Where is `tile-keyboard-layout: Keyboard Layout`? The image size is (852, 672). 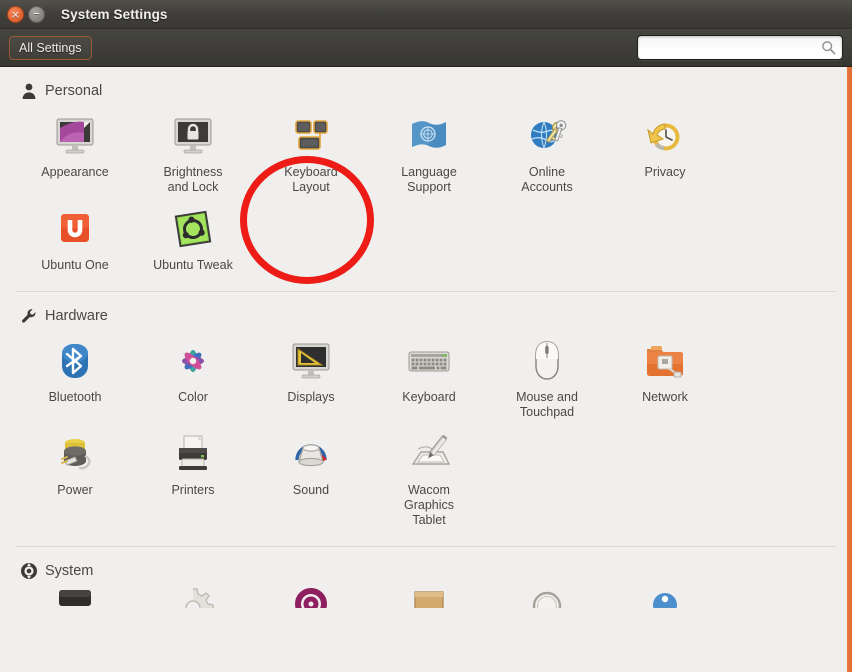 tile-keyboard-layout: Keyboard Layout is located at coordinates (311, 152).